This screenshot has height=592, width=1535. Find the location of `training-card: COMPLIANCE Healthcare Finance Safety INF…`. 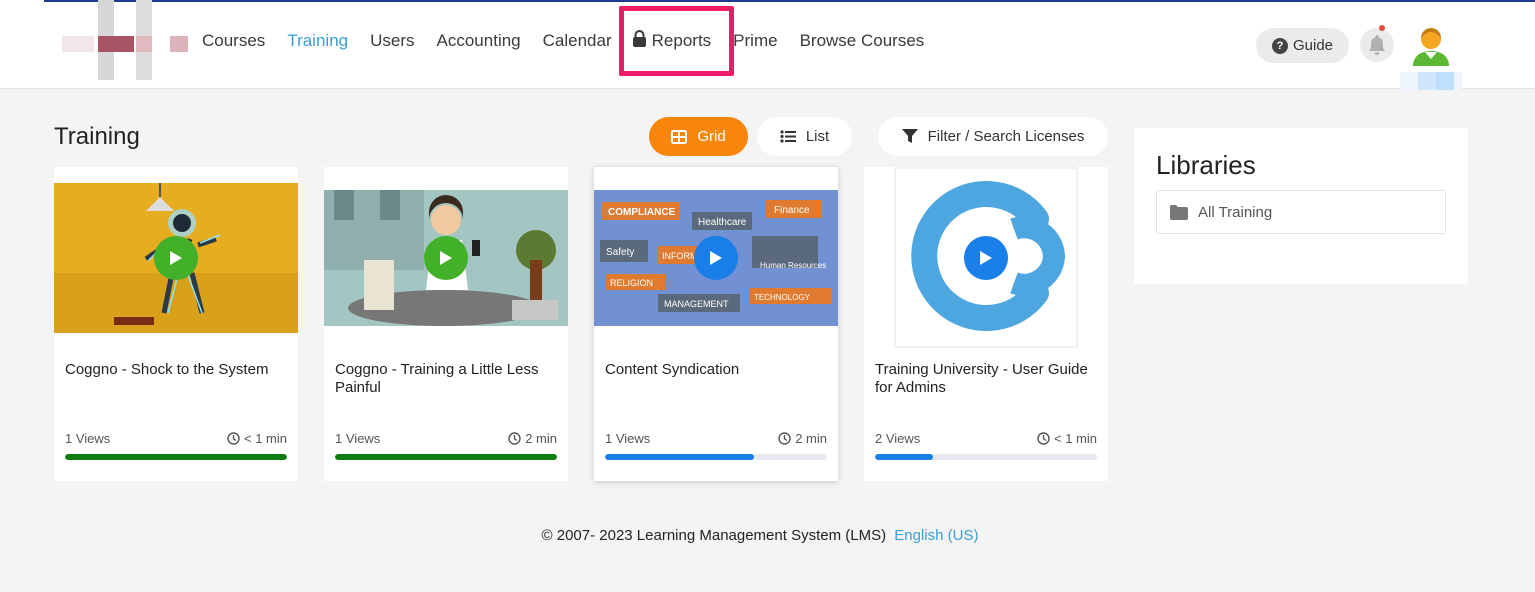

training-card: COMPLIANCE Healthcare Finance Safety INF… is located at coordinates (716, 324).